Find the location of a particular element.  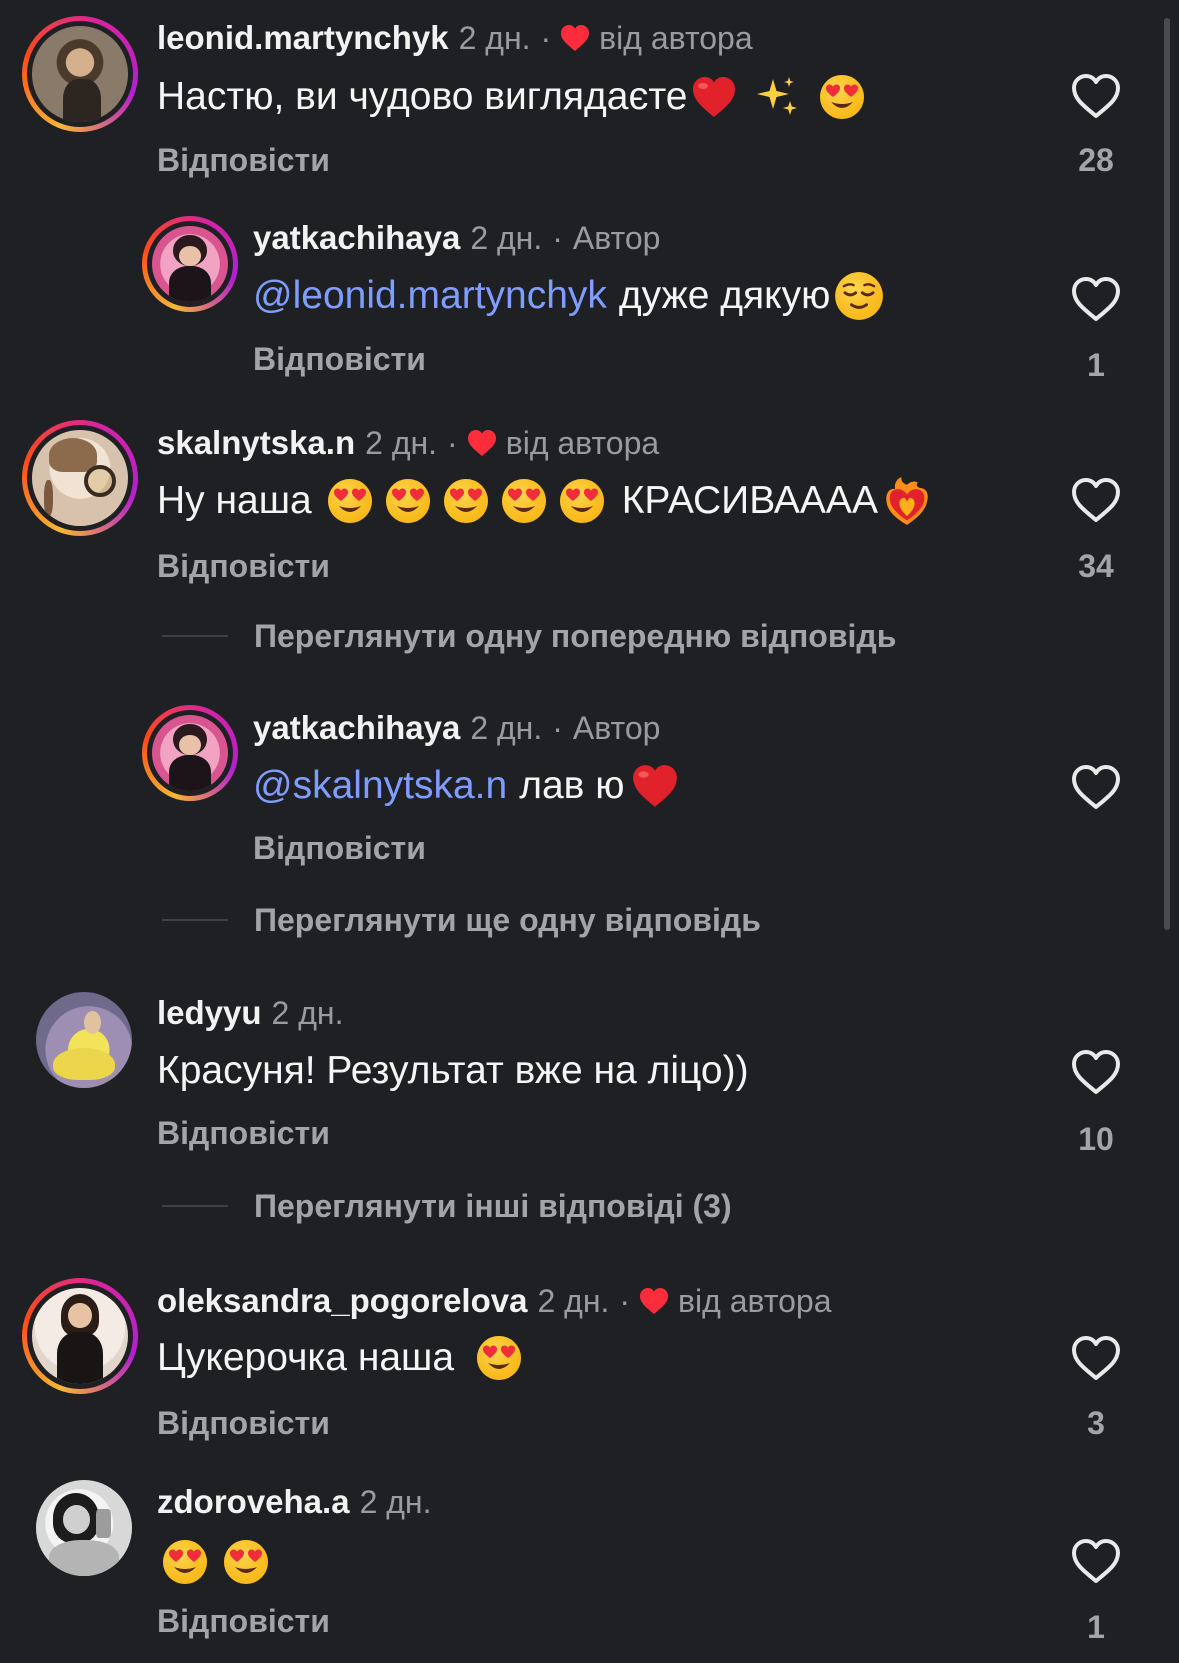

comment-body: Красуня! Результат вже на ліцо)) is located at coordinates (453, 1070).